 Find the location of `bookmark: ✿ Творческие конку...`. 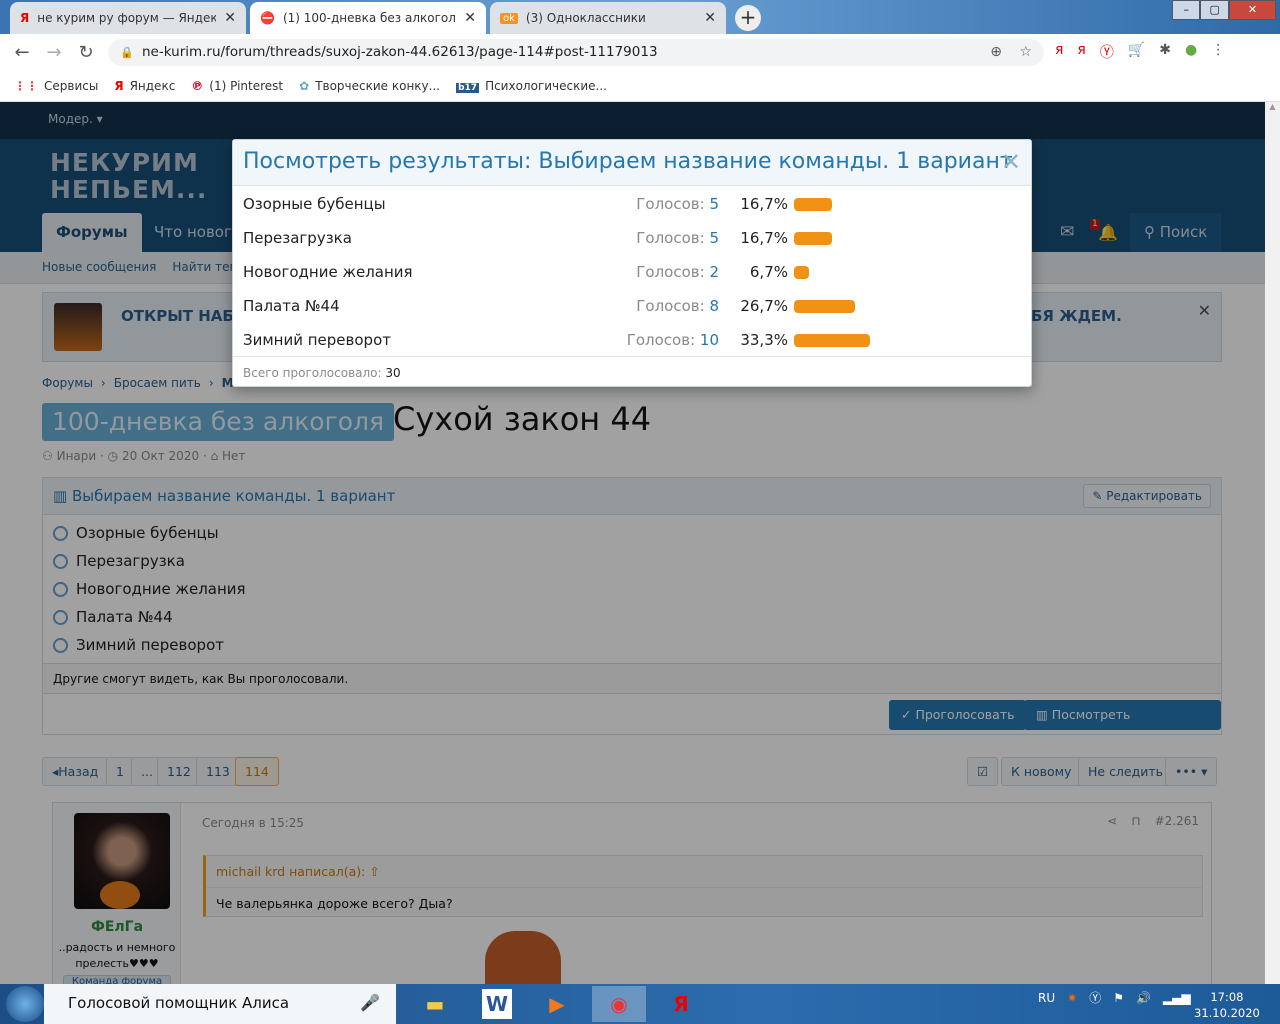

bookmark: ✿ Творческие конку... is located at coordinates (369, 86).